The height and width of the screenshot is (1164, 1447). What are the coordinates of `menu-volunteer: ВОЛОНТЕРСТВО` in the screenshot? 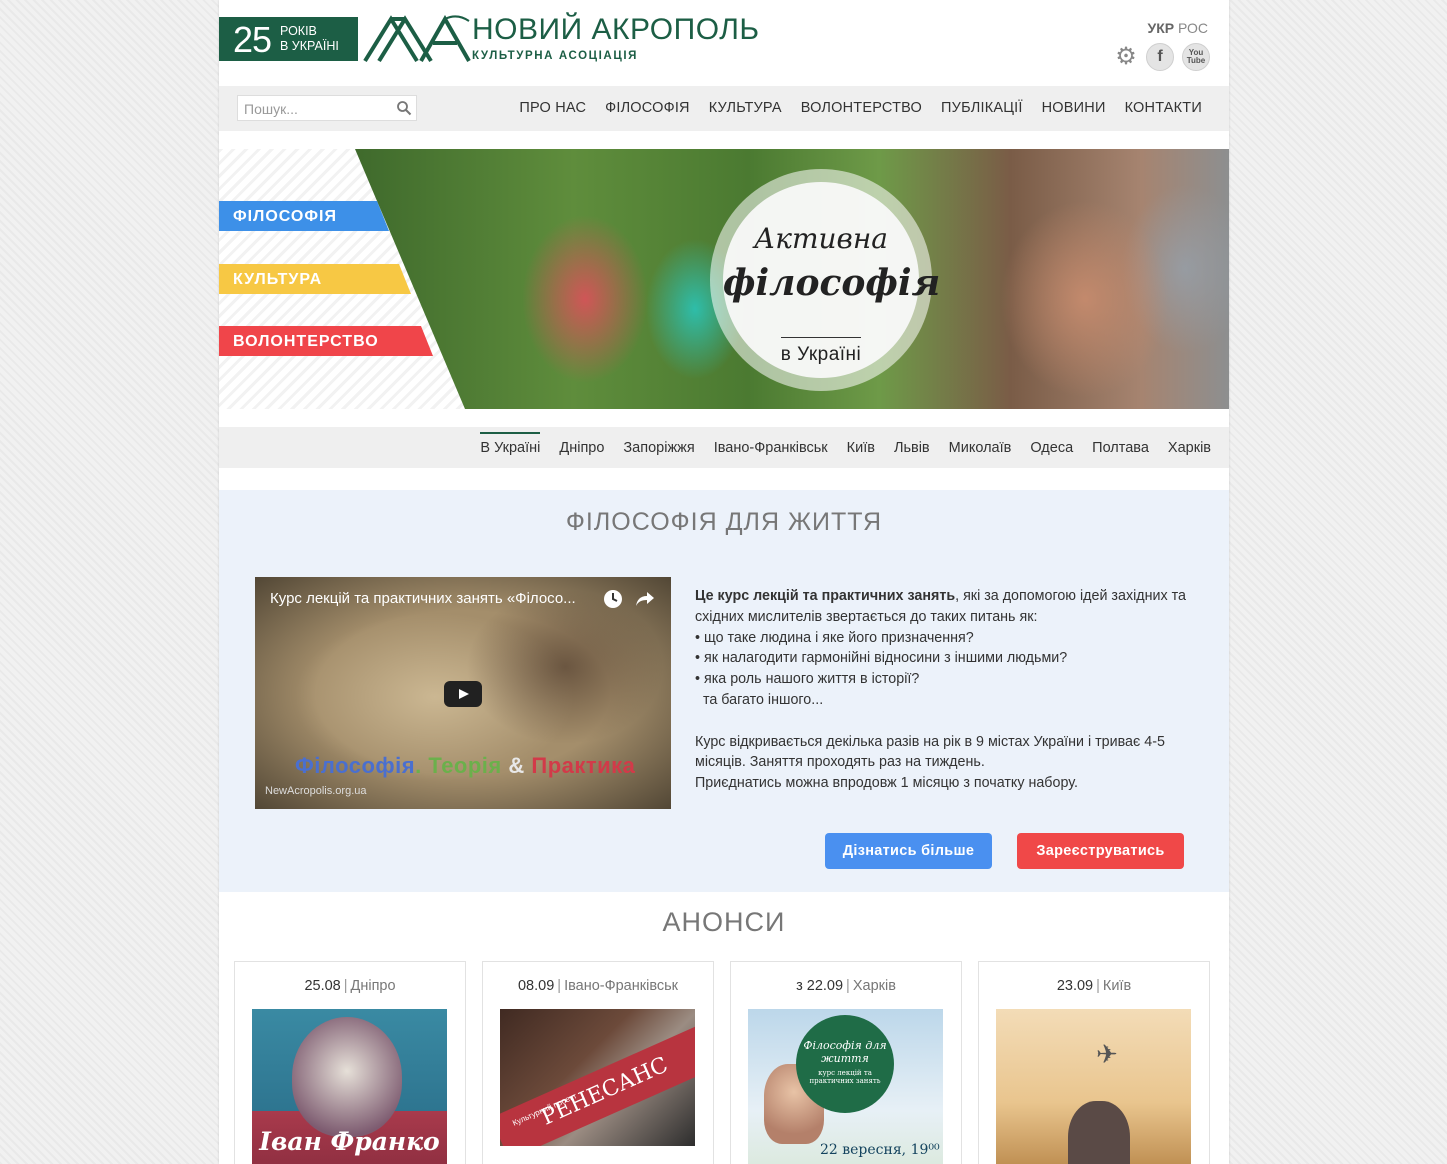 It's located at (861, 108).